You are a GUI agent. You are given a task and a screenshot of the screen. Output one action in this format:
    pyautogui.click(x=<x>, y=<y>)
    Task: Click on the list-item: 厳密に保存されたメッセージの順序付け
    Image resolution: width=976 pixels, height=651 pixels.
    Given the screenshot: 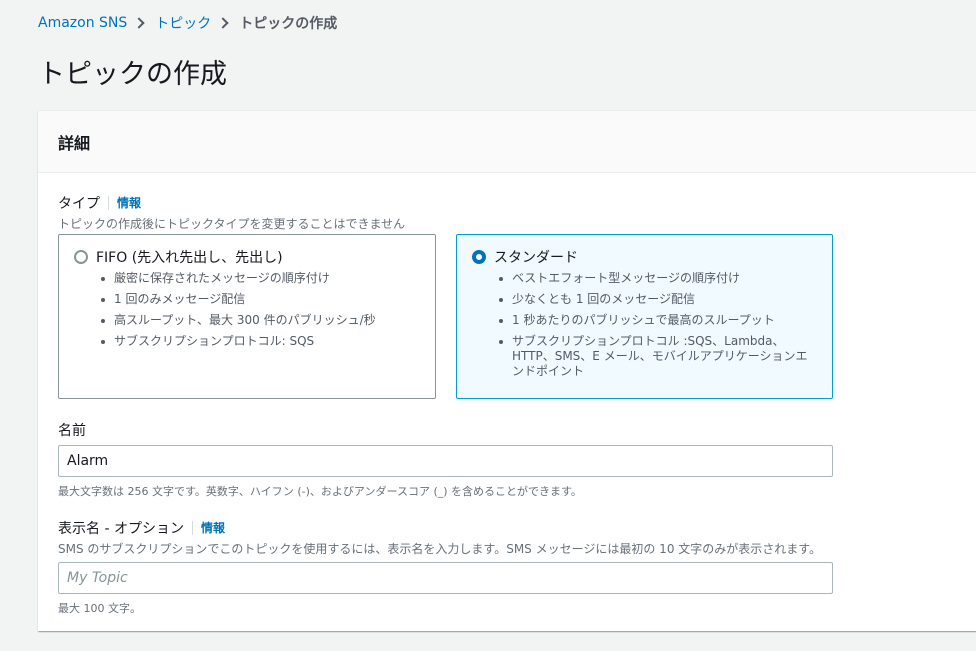 What is the action you would take?
    pyautogui.click(x=260, y=278)
    